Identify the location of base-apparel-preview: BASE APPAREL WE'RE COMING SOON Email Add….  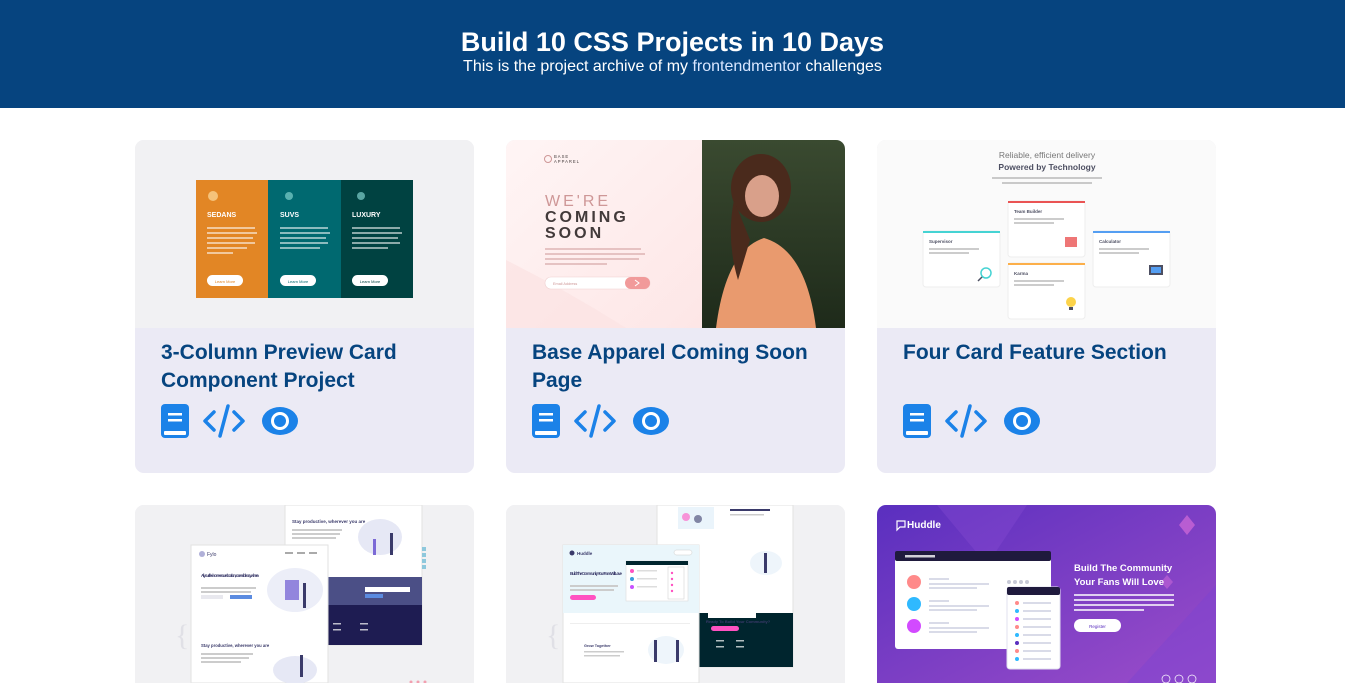
(675, 234).